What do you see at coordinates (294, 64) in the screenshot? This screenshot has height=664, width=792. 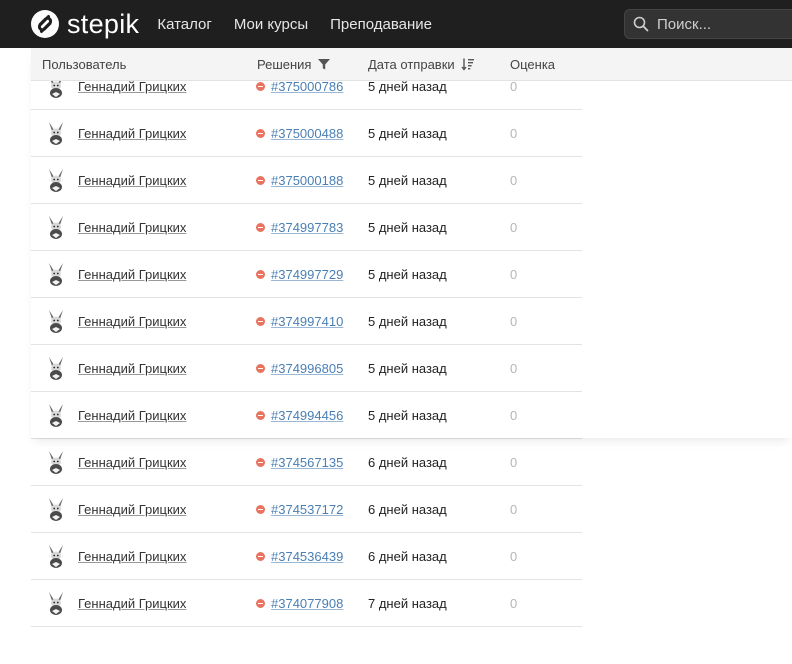 I see `column-header-solutions: Решения` at bounding box center [294, 64].